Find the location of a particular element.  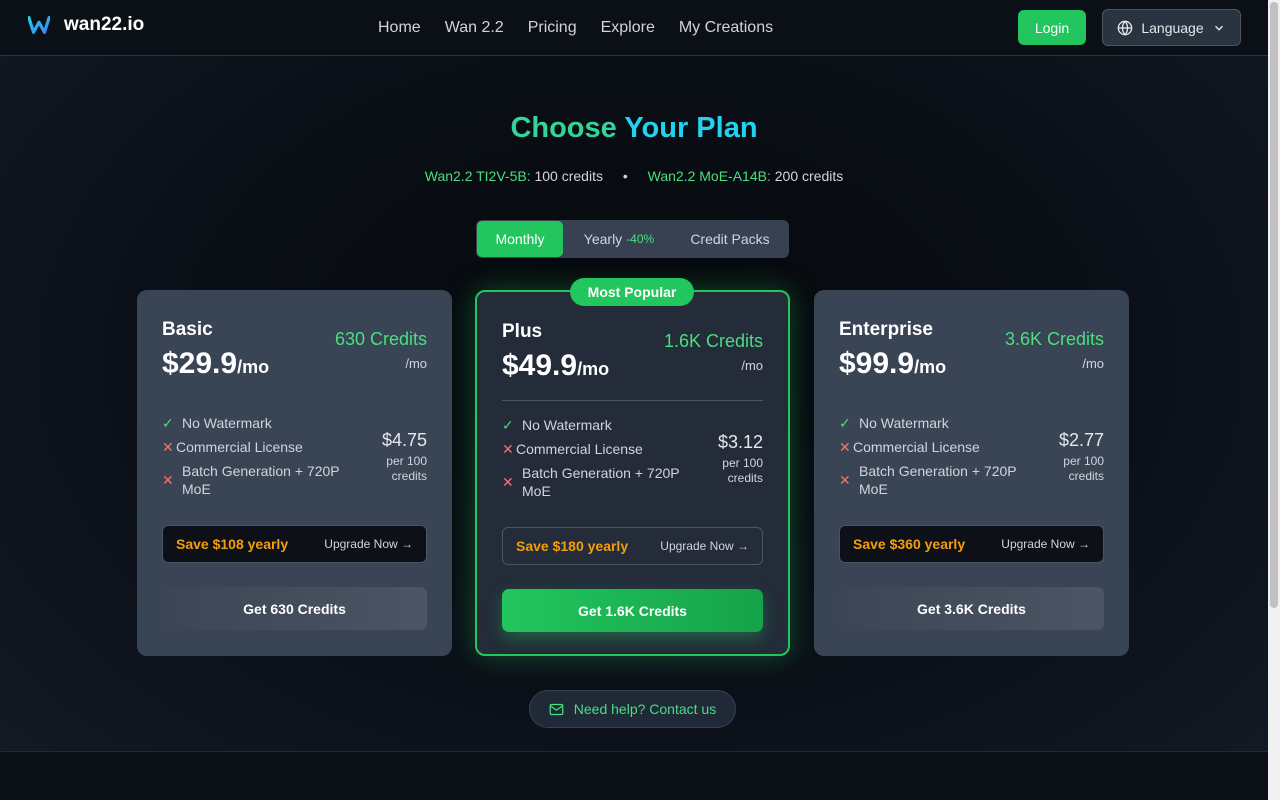

card-divider is located at coordinates (632, 400).